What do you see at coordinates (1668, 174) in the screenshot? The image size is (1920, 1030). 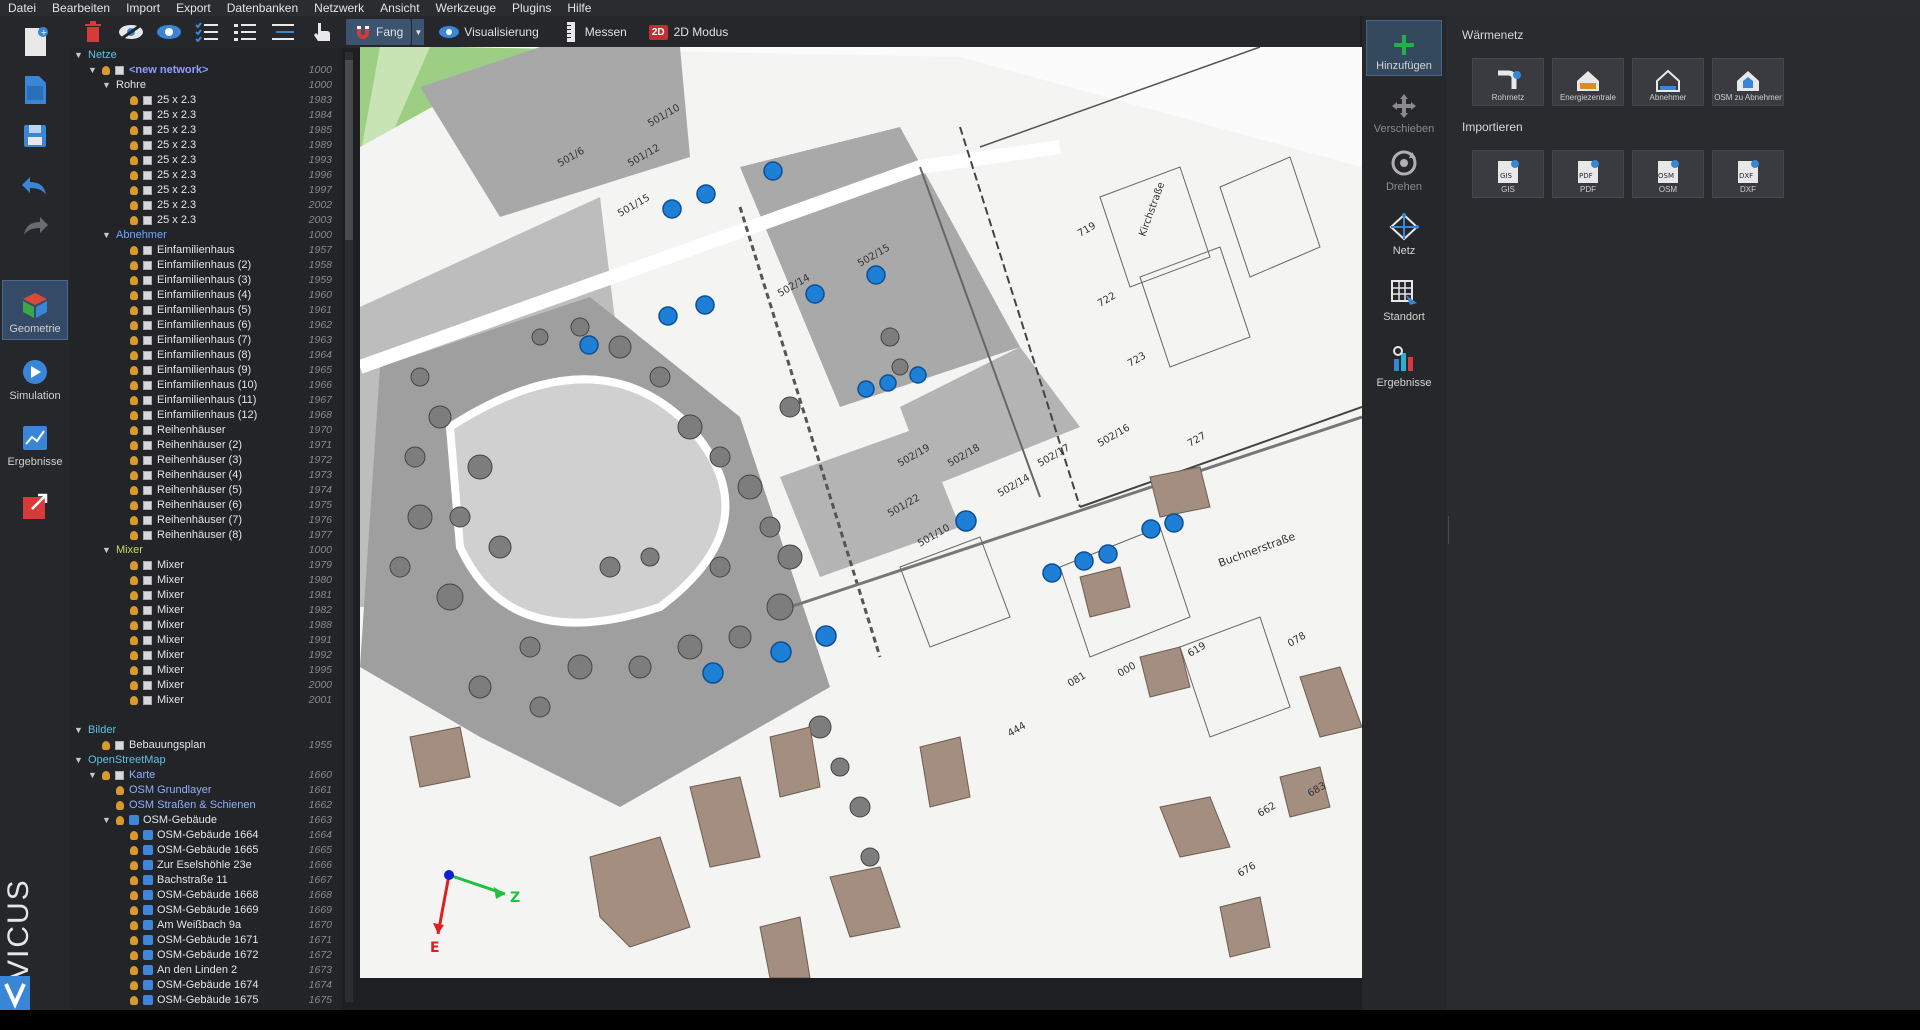 I see `tile-import-osm: OSM OSM` at bounding box center [1668, 174].